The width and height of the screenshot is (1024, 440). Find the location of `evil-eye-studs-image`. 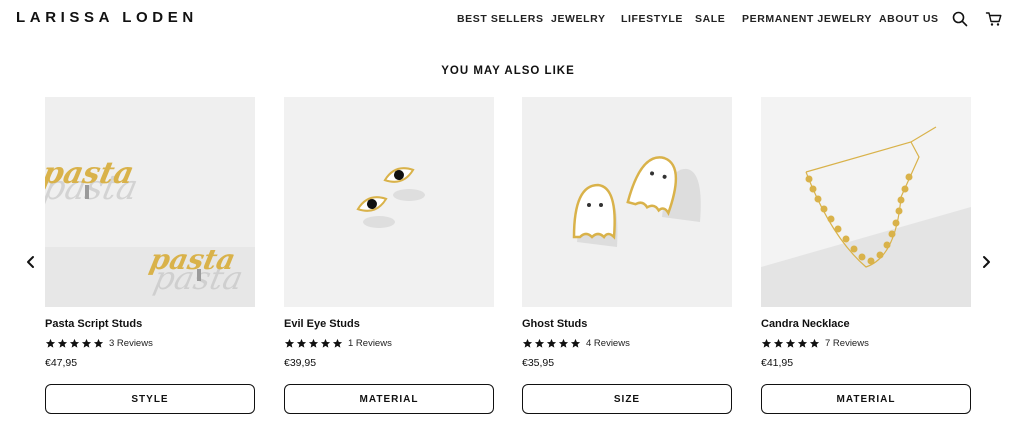

evil-eye-studs-image is located at coordinates (389, 202).